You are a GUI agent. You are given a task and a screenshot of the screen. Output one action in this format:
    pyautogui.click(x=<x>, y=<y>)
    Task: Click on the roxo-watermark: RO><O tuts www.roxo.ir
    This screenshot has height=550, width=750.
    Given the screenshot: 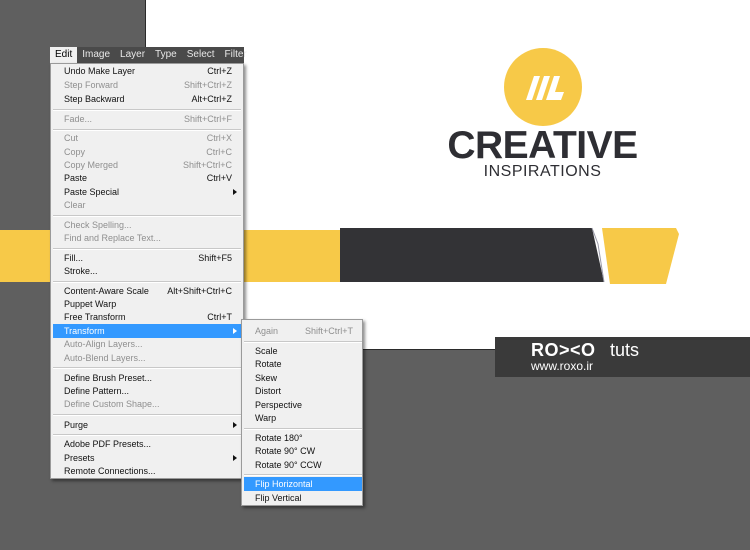 What is the action you would take?
    pyautogui.click(x=622, y=357)
    